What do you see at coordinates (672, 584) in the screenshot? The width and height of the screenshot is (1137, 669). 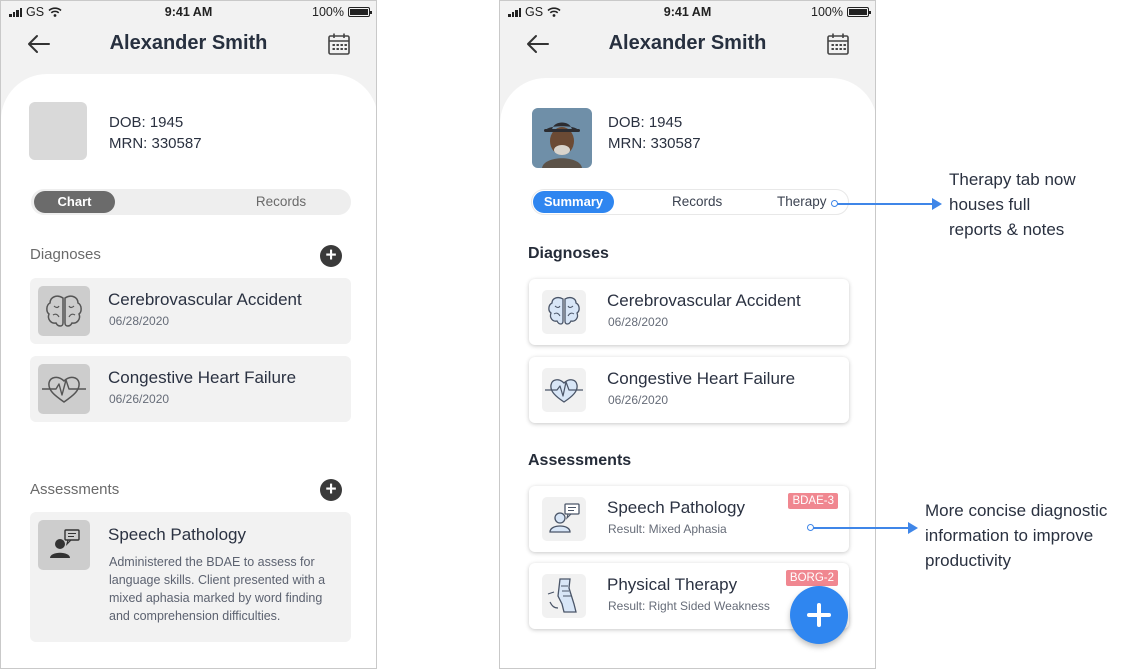 I see `assessment-name: Physical Therapy` at bounding box center [672, 584].